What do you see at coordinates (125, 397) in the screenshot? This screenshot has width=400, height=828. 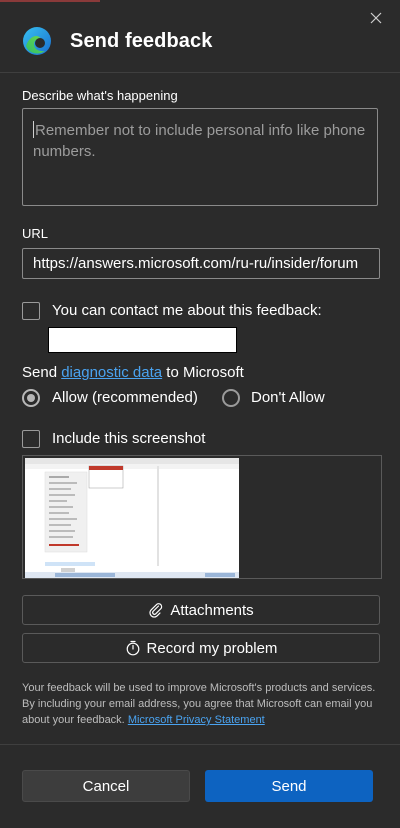 I see `allow-label: Allow (recommended)` at bounding box center [125, 397].